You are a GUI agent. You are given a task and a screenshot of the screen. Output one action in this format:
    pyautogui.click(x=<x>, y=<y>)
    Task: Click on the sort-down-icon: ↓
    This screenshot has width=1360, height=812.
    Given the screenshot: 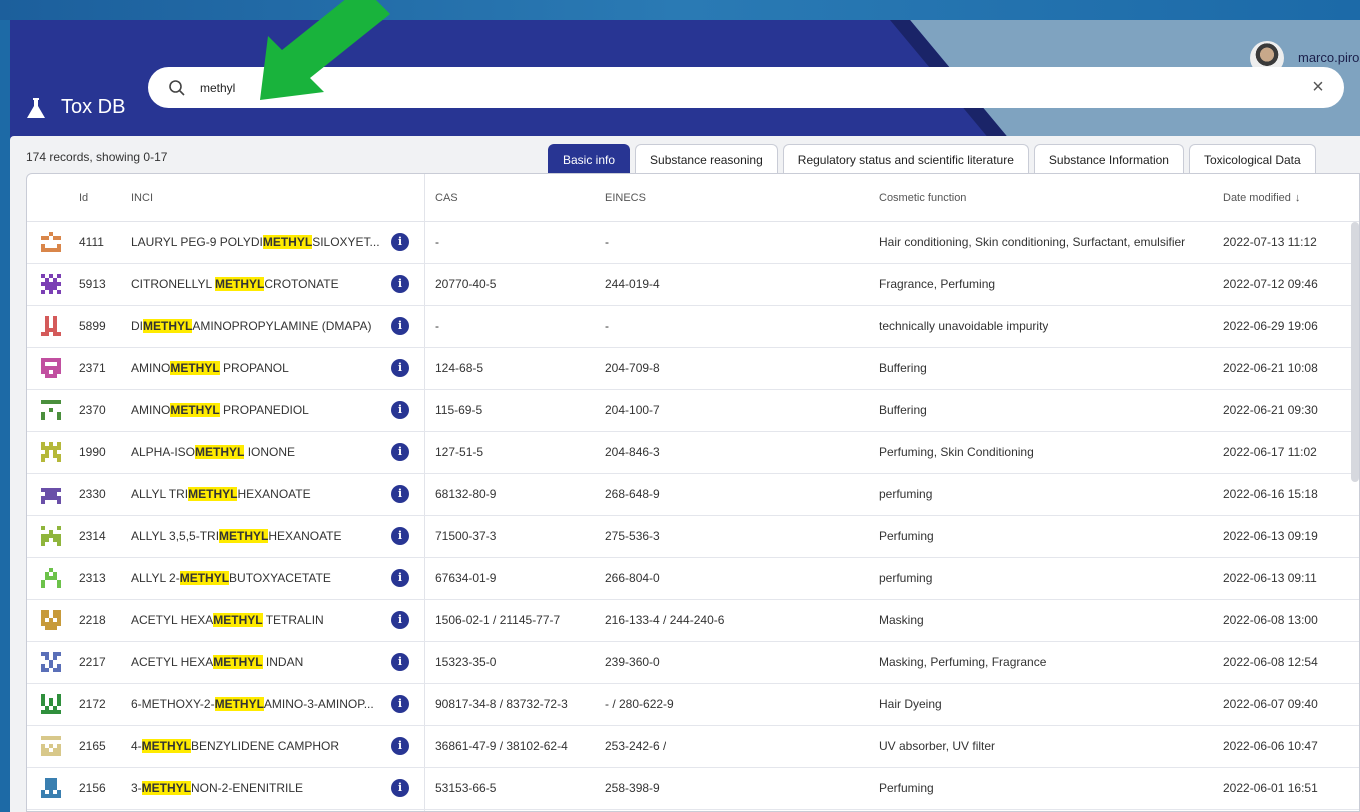 What is the action you would take?
    pyautogui.click(x=1298, y=198)
    